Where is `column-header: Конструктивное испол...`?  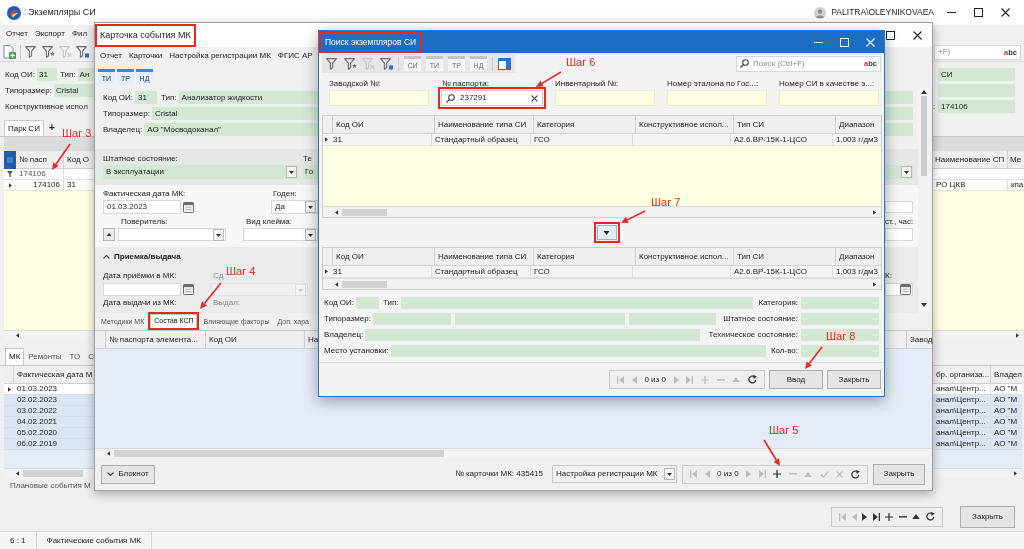
column-header: Конструктивное испол... is located at coordinates (685, 256).